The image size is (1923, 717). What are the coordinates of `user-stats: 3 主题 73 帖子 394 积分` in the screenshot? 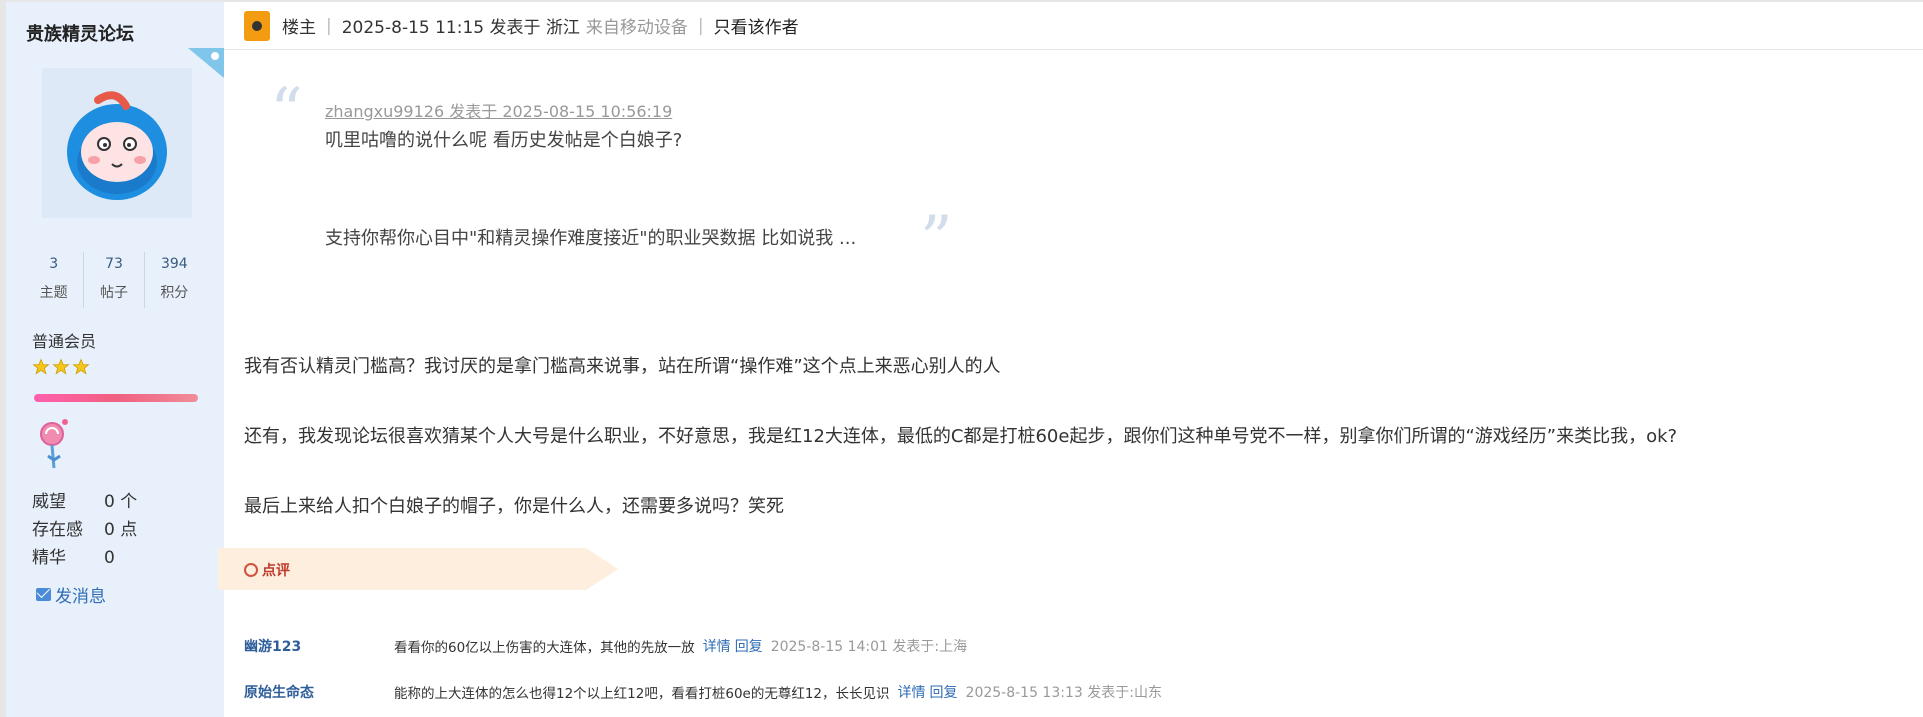 It's located at (114, 280).